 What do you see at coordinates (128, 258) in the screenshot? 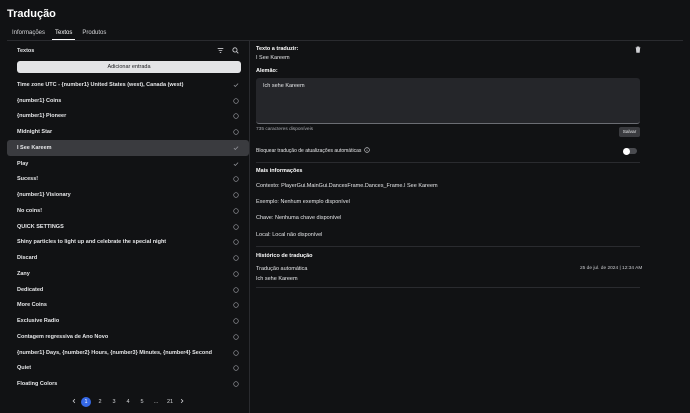
I see `list-item: Discard` at bounding box center [128, 258].